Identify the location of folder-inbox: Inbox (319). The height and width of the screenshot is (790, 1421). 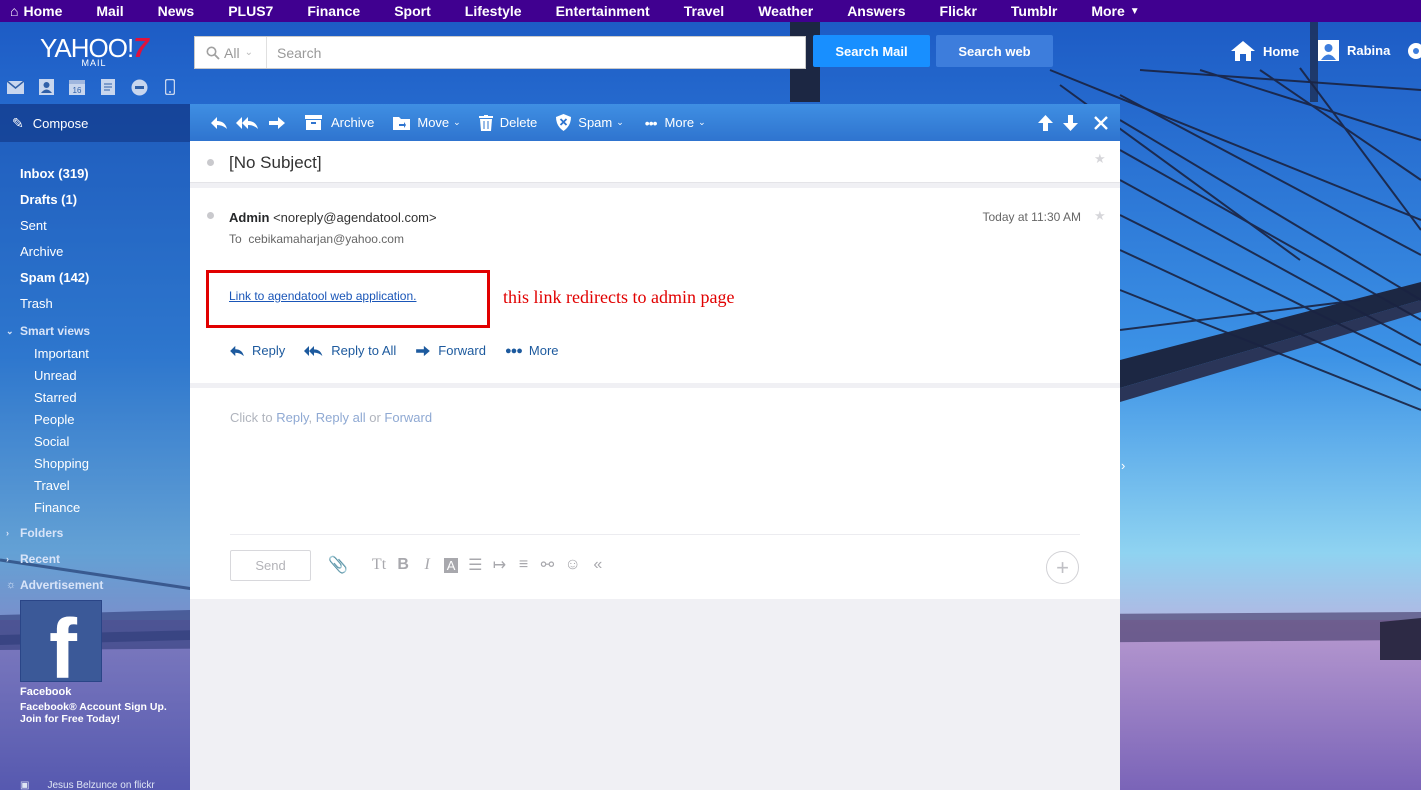
(95, 173).